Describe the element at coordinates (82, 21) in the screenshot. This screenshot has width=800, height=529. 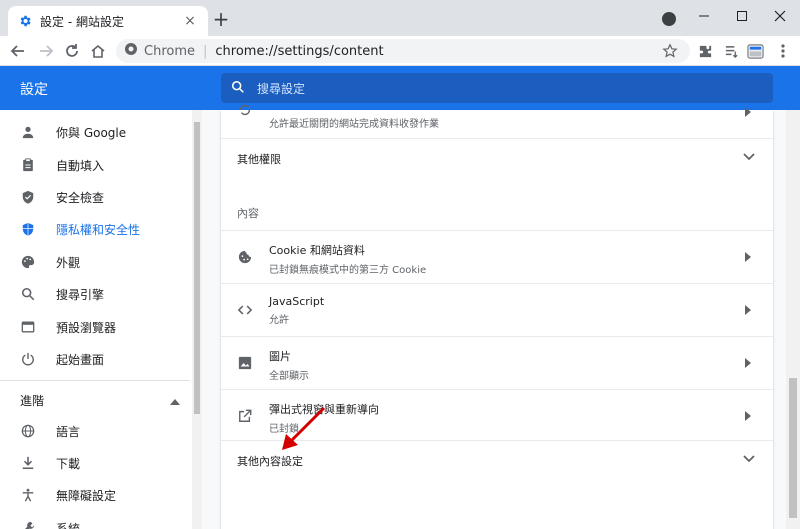
I see `tab-title: 設定 - 網站設定` at that location.